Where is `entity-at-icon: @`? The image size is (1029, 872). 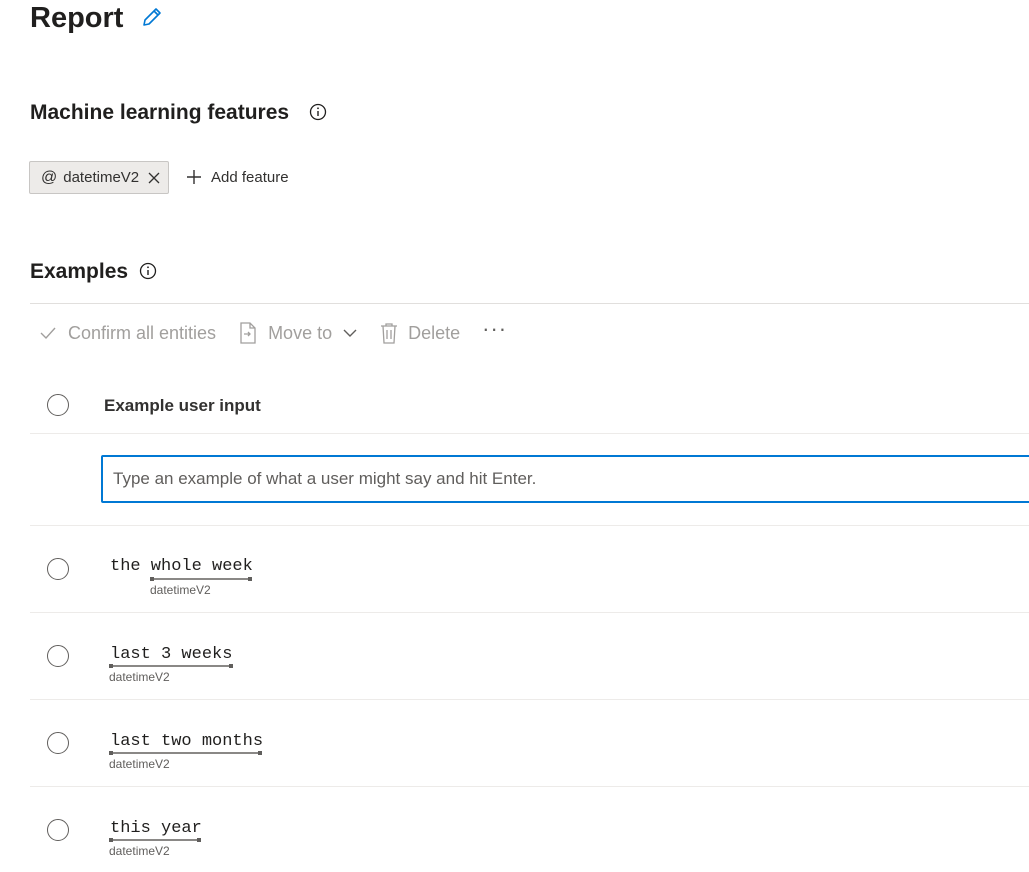 entity-at-icon: @ is located at coordinates (49, 177).